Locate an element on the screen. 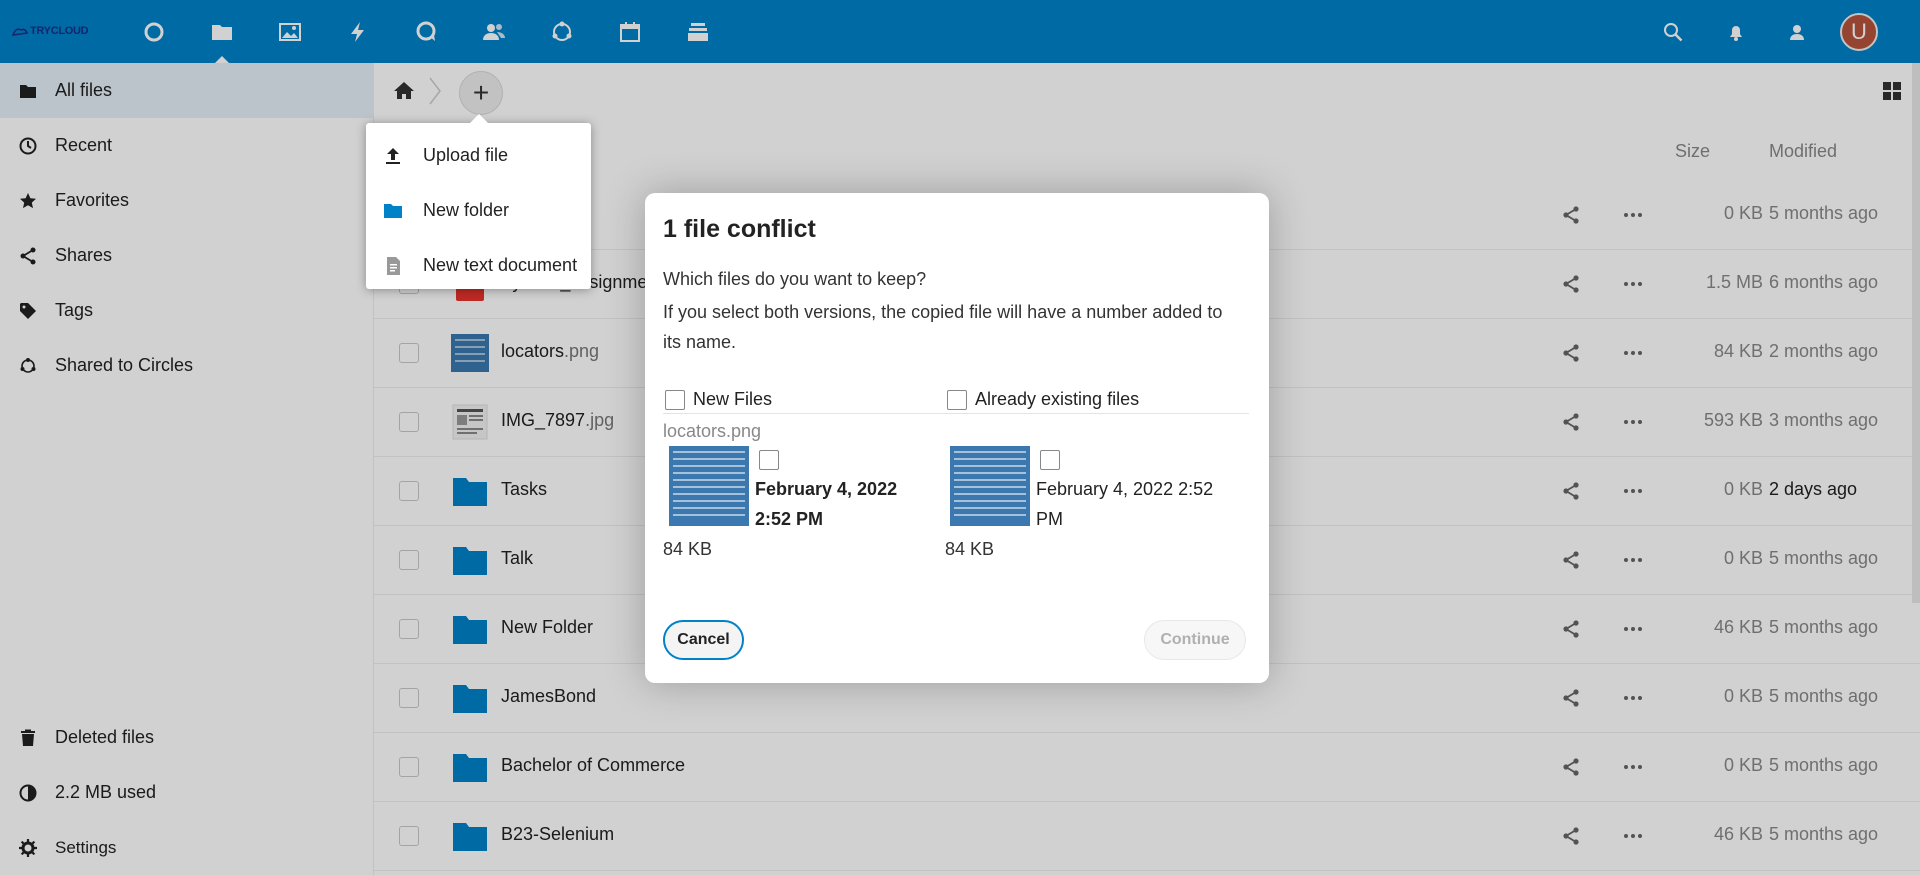 The width and height of the screenshot is (1920, 875). existing-file-checkbox is located at coordinates (1050, 460).